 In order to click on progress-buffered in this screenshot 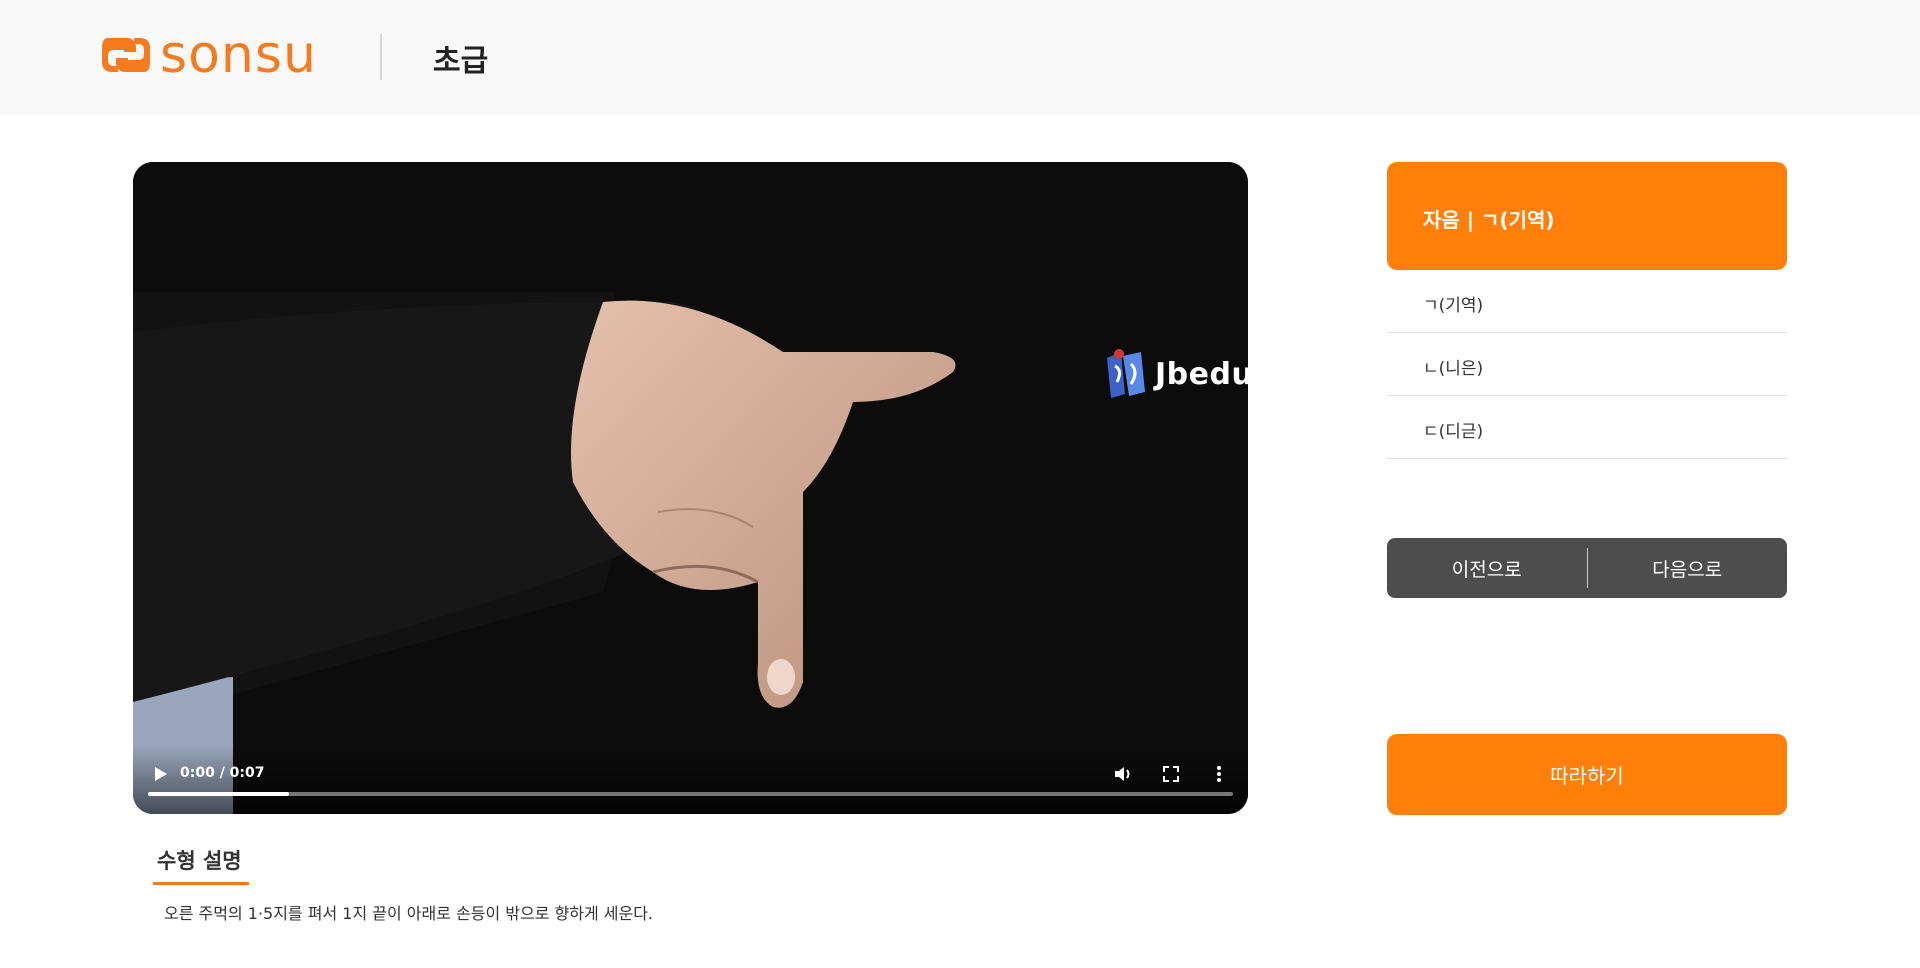, I will do `click(219, 794)`.